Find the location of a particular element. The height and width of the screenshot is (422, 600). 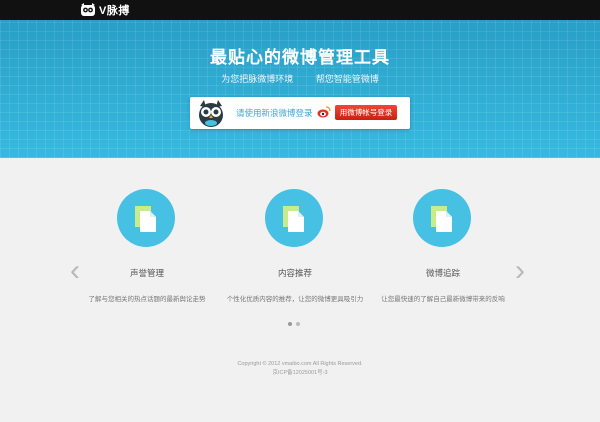

hero-subtitle-right: 帮您智能管微博 is located at coordinates (347, 79).